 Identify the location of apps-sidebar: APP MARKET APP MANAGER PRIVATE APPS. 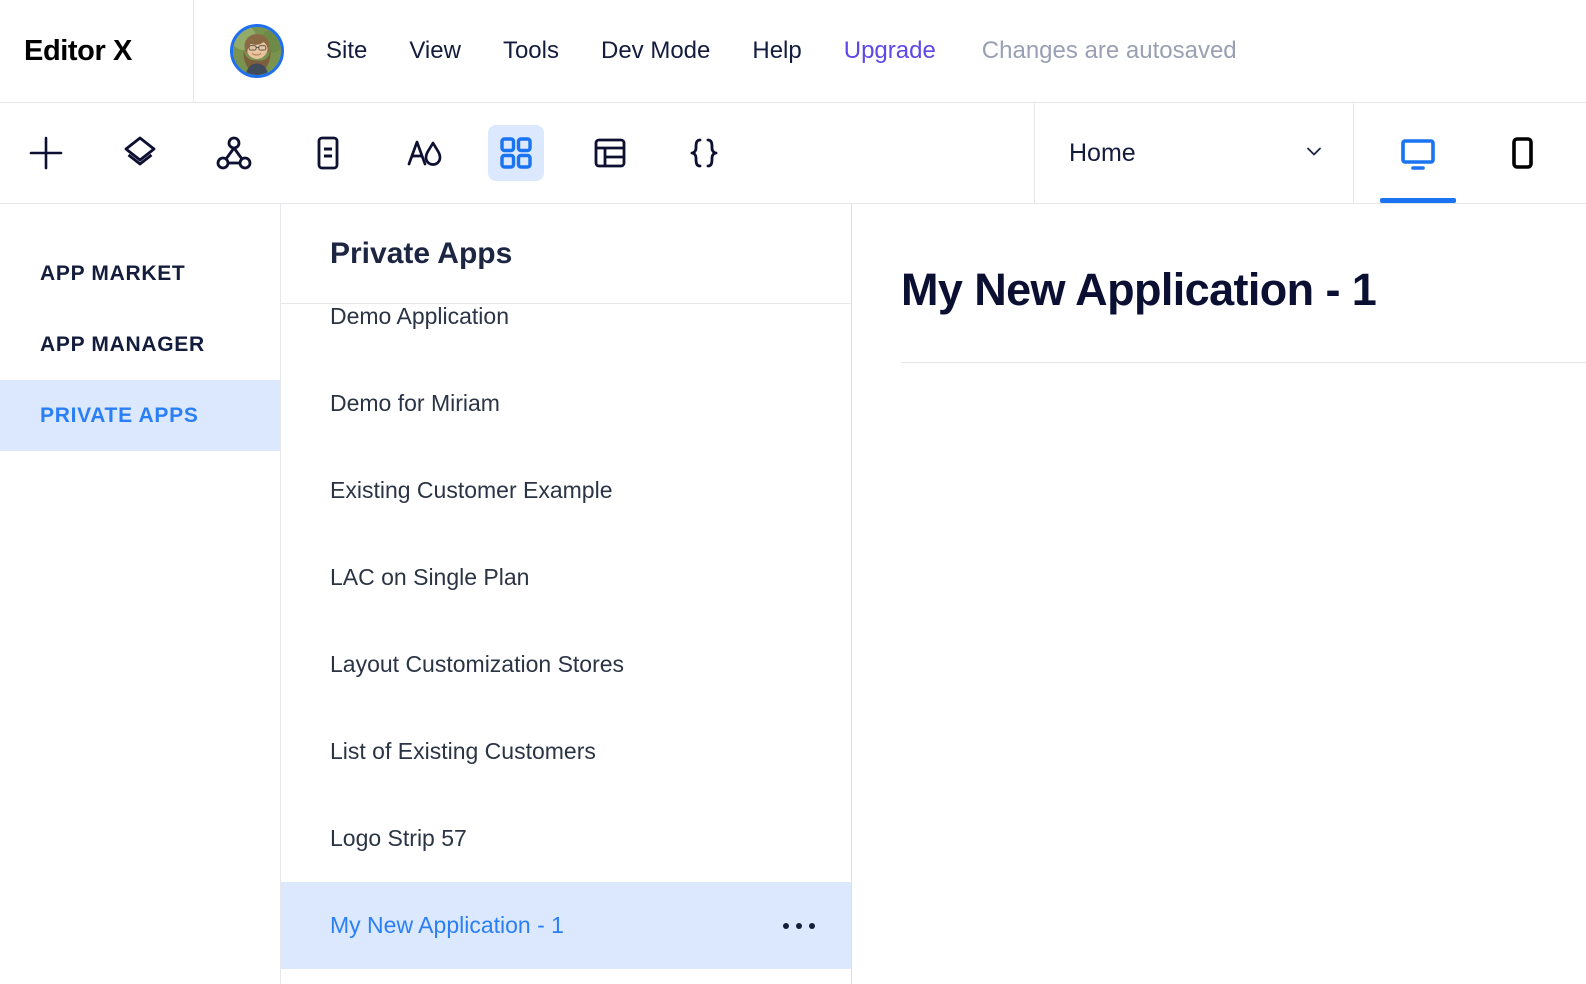
(140, 594).